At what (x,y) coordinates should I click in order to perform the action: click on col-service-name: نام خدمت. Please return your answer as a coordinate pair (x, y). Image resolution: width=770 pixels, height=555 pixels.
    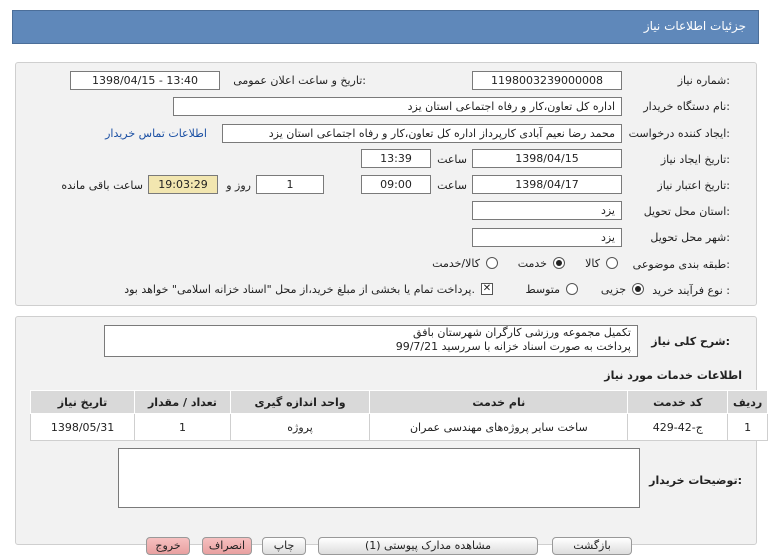
    Looking at the image, I should click on (499, 402).